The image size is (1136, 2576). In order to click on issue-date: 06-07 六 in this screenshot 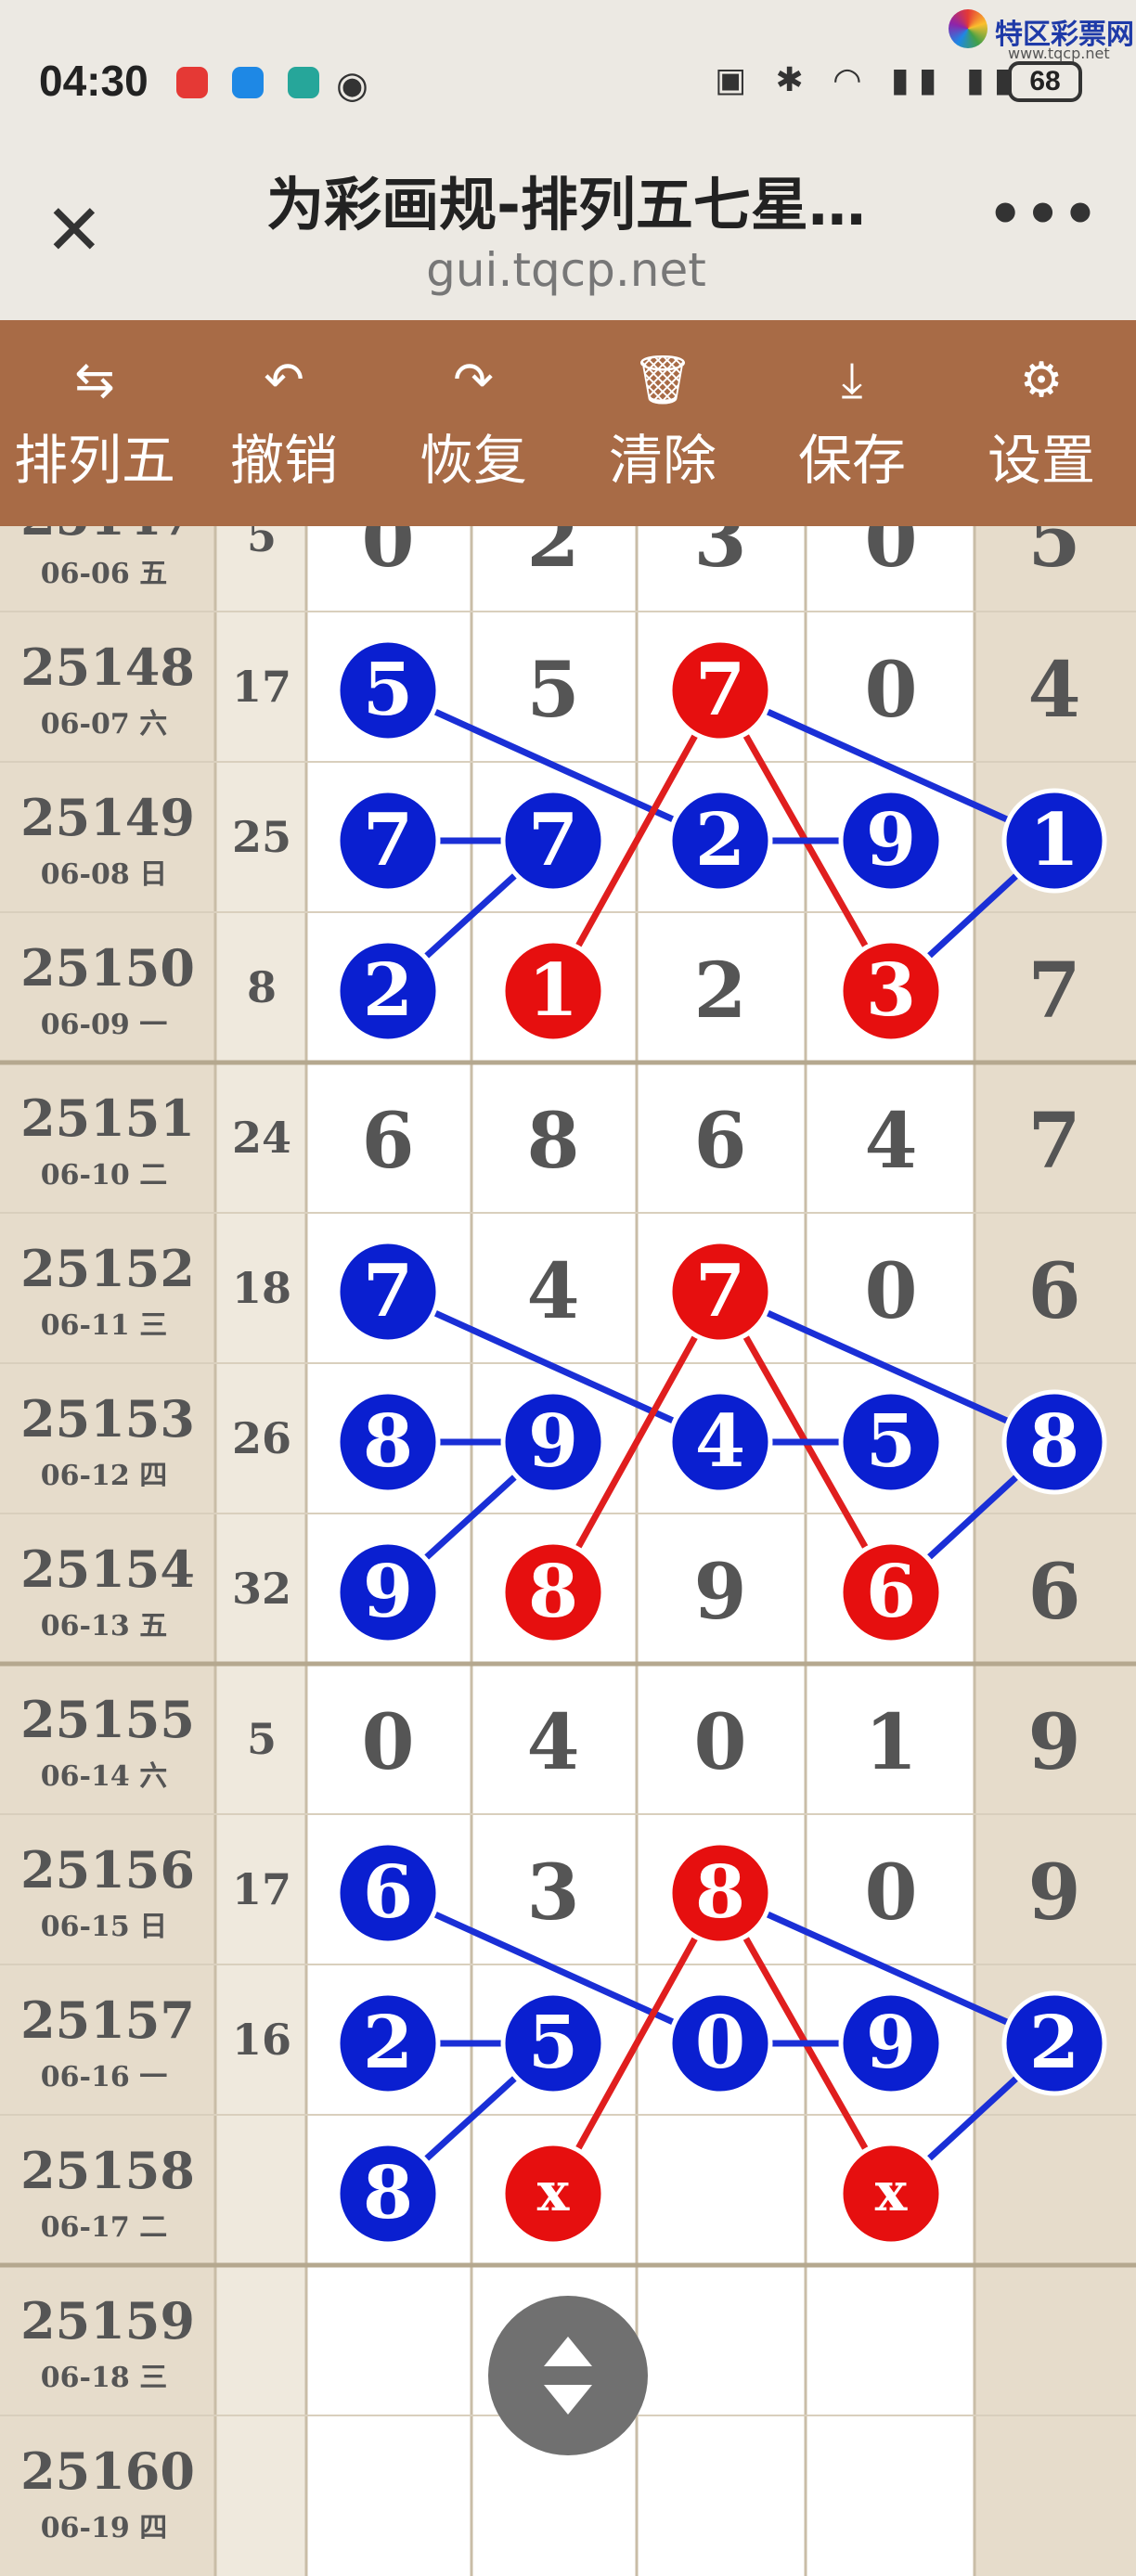, I will do `click(104, 725)`.